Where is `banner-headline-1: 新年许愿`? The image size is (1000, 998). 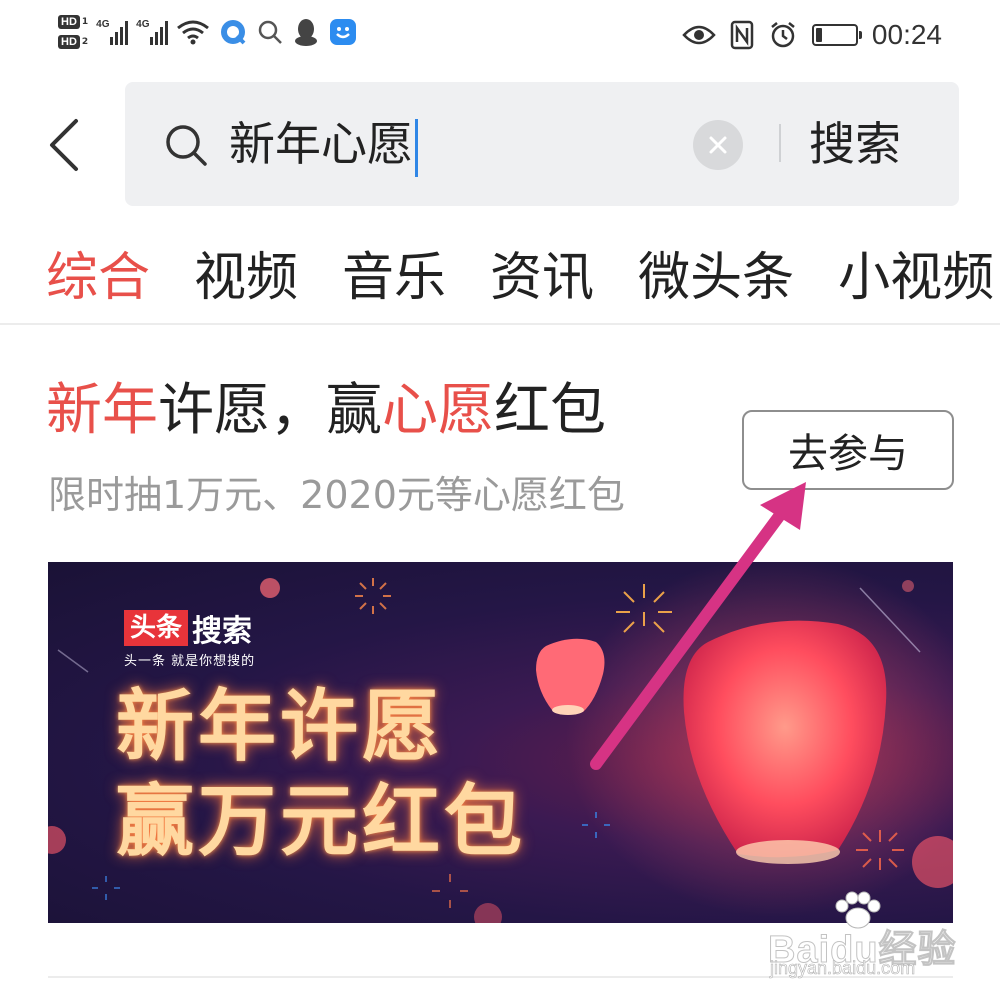
banner-headline-1: 新年许愿 is located at coordinates (280, 727).